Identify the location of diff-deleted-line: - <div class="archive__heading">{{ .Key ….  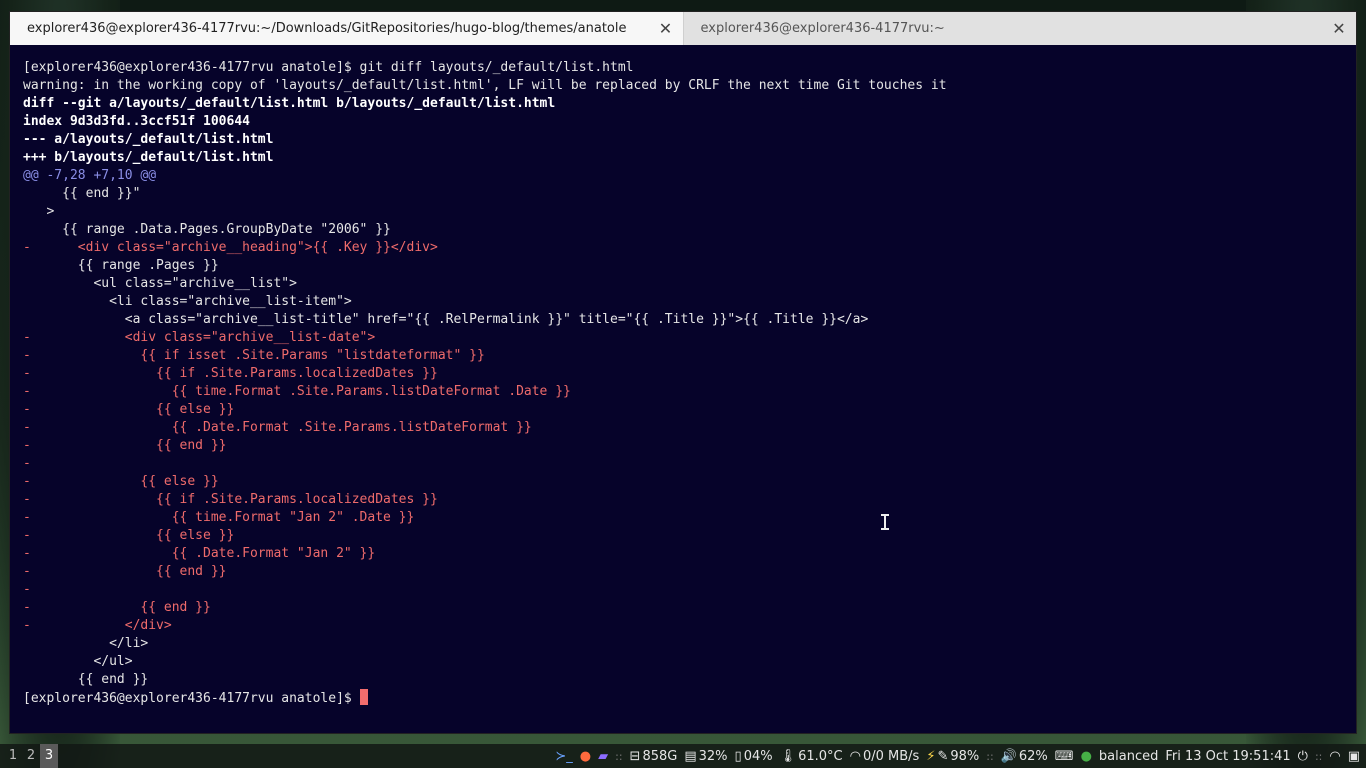
(230, 247).